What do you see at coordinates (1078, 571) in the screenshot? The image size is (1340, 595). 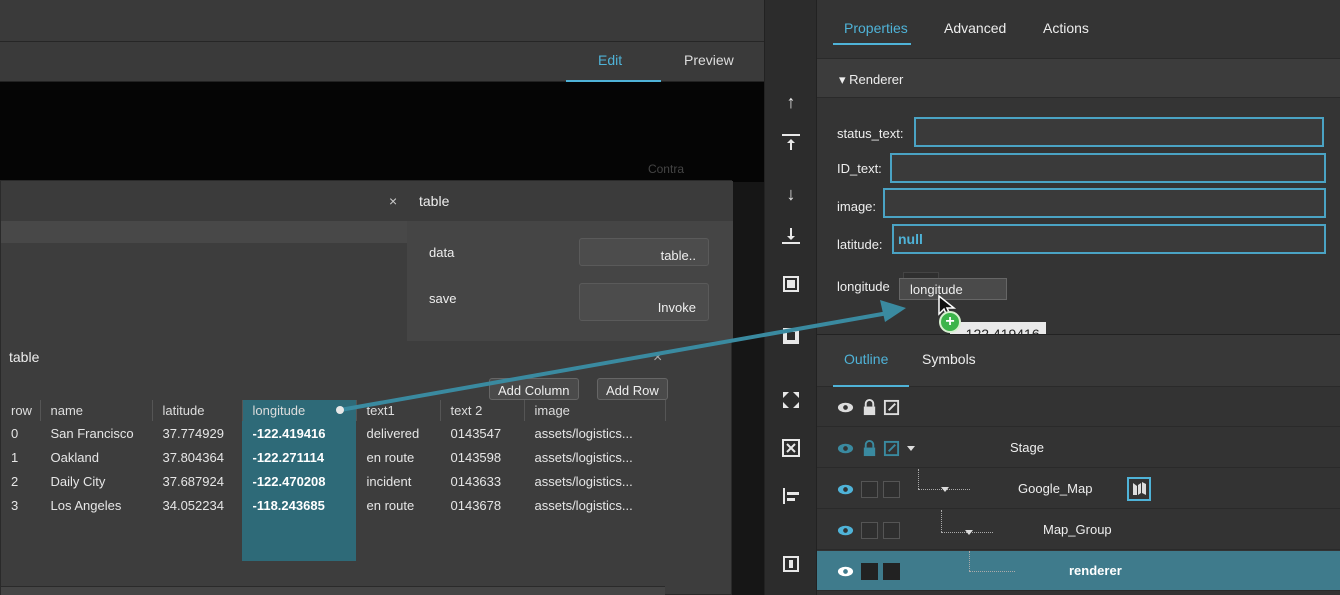 I see `outline-node-renderer: renderer` at bounding box center [1078, 571].